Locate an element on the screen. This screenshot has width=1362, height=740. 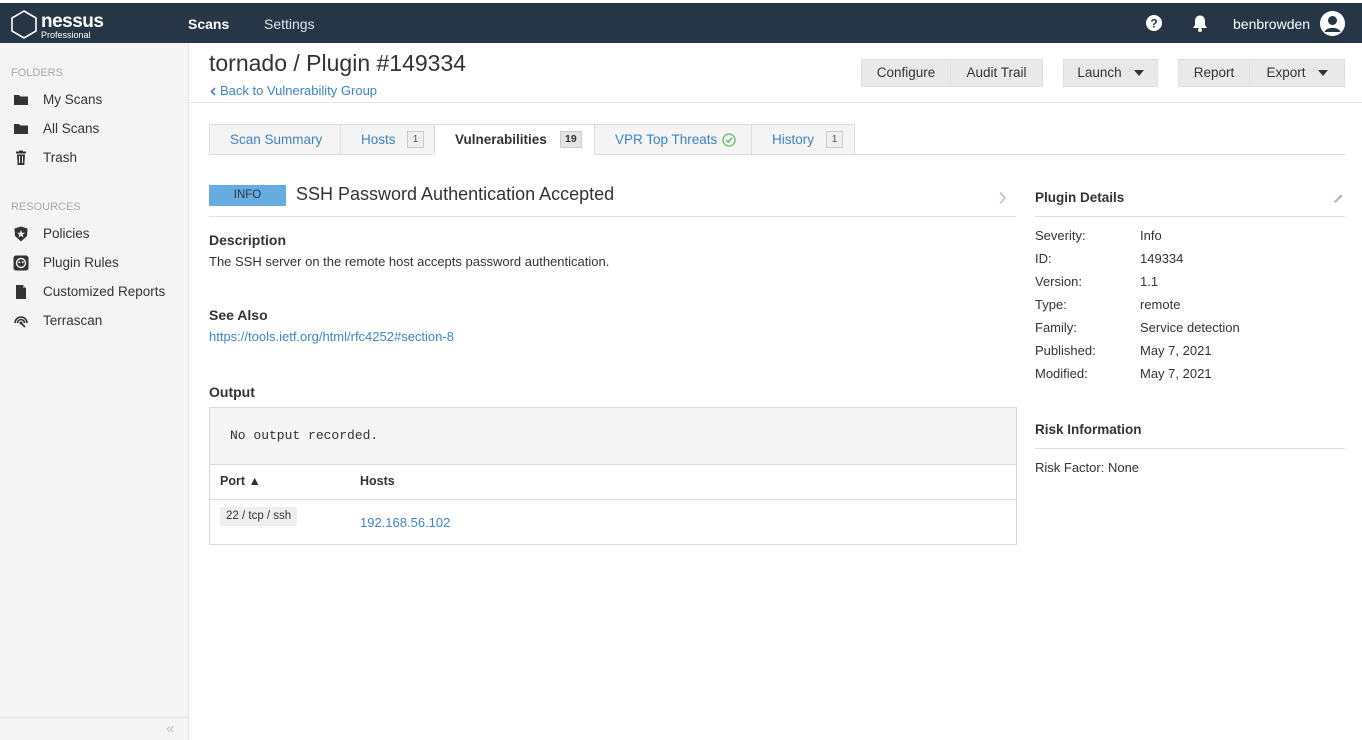
sidebar-item-trash: Trash is located at coordinates (94, 158).